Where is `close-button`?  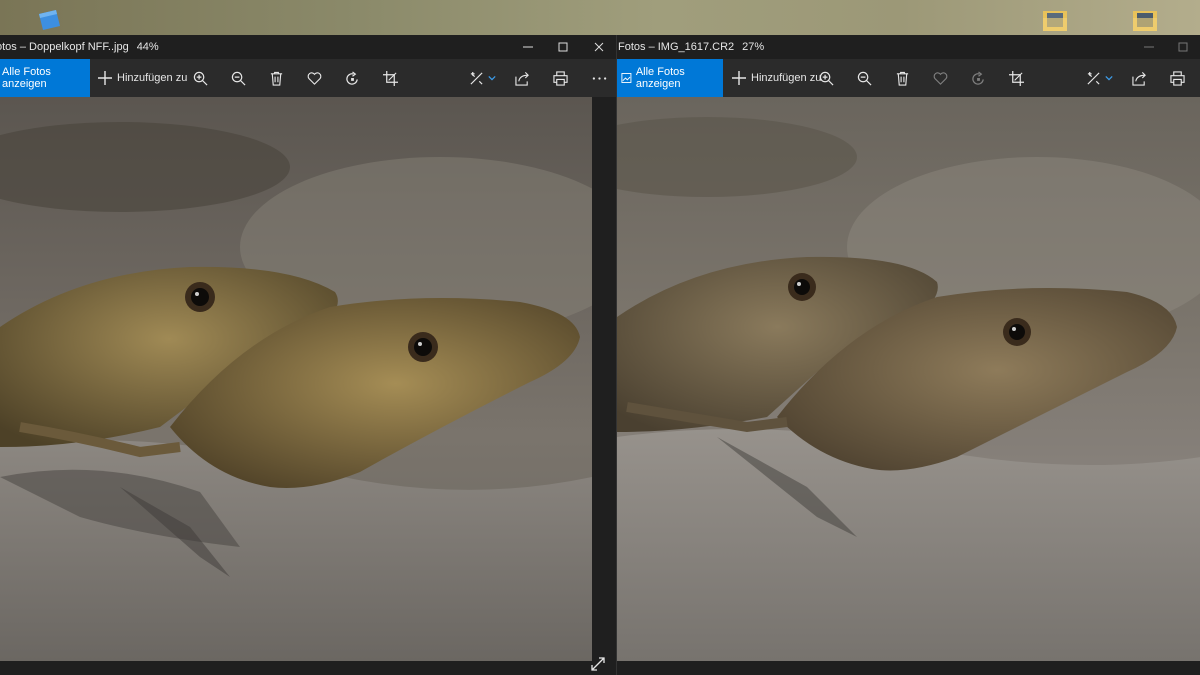
close-button is located at coordinates (599, 47).